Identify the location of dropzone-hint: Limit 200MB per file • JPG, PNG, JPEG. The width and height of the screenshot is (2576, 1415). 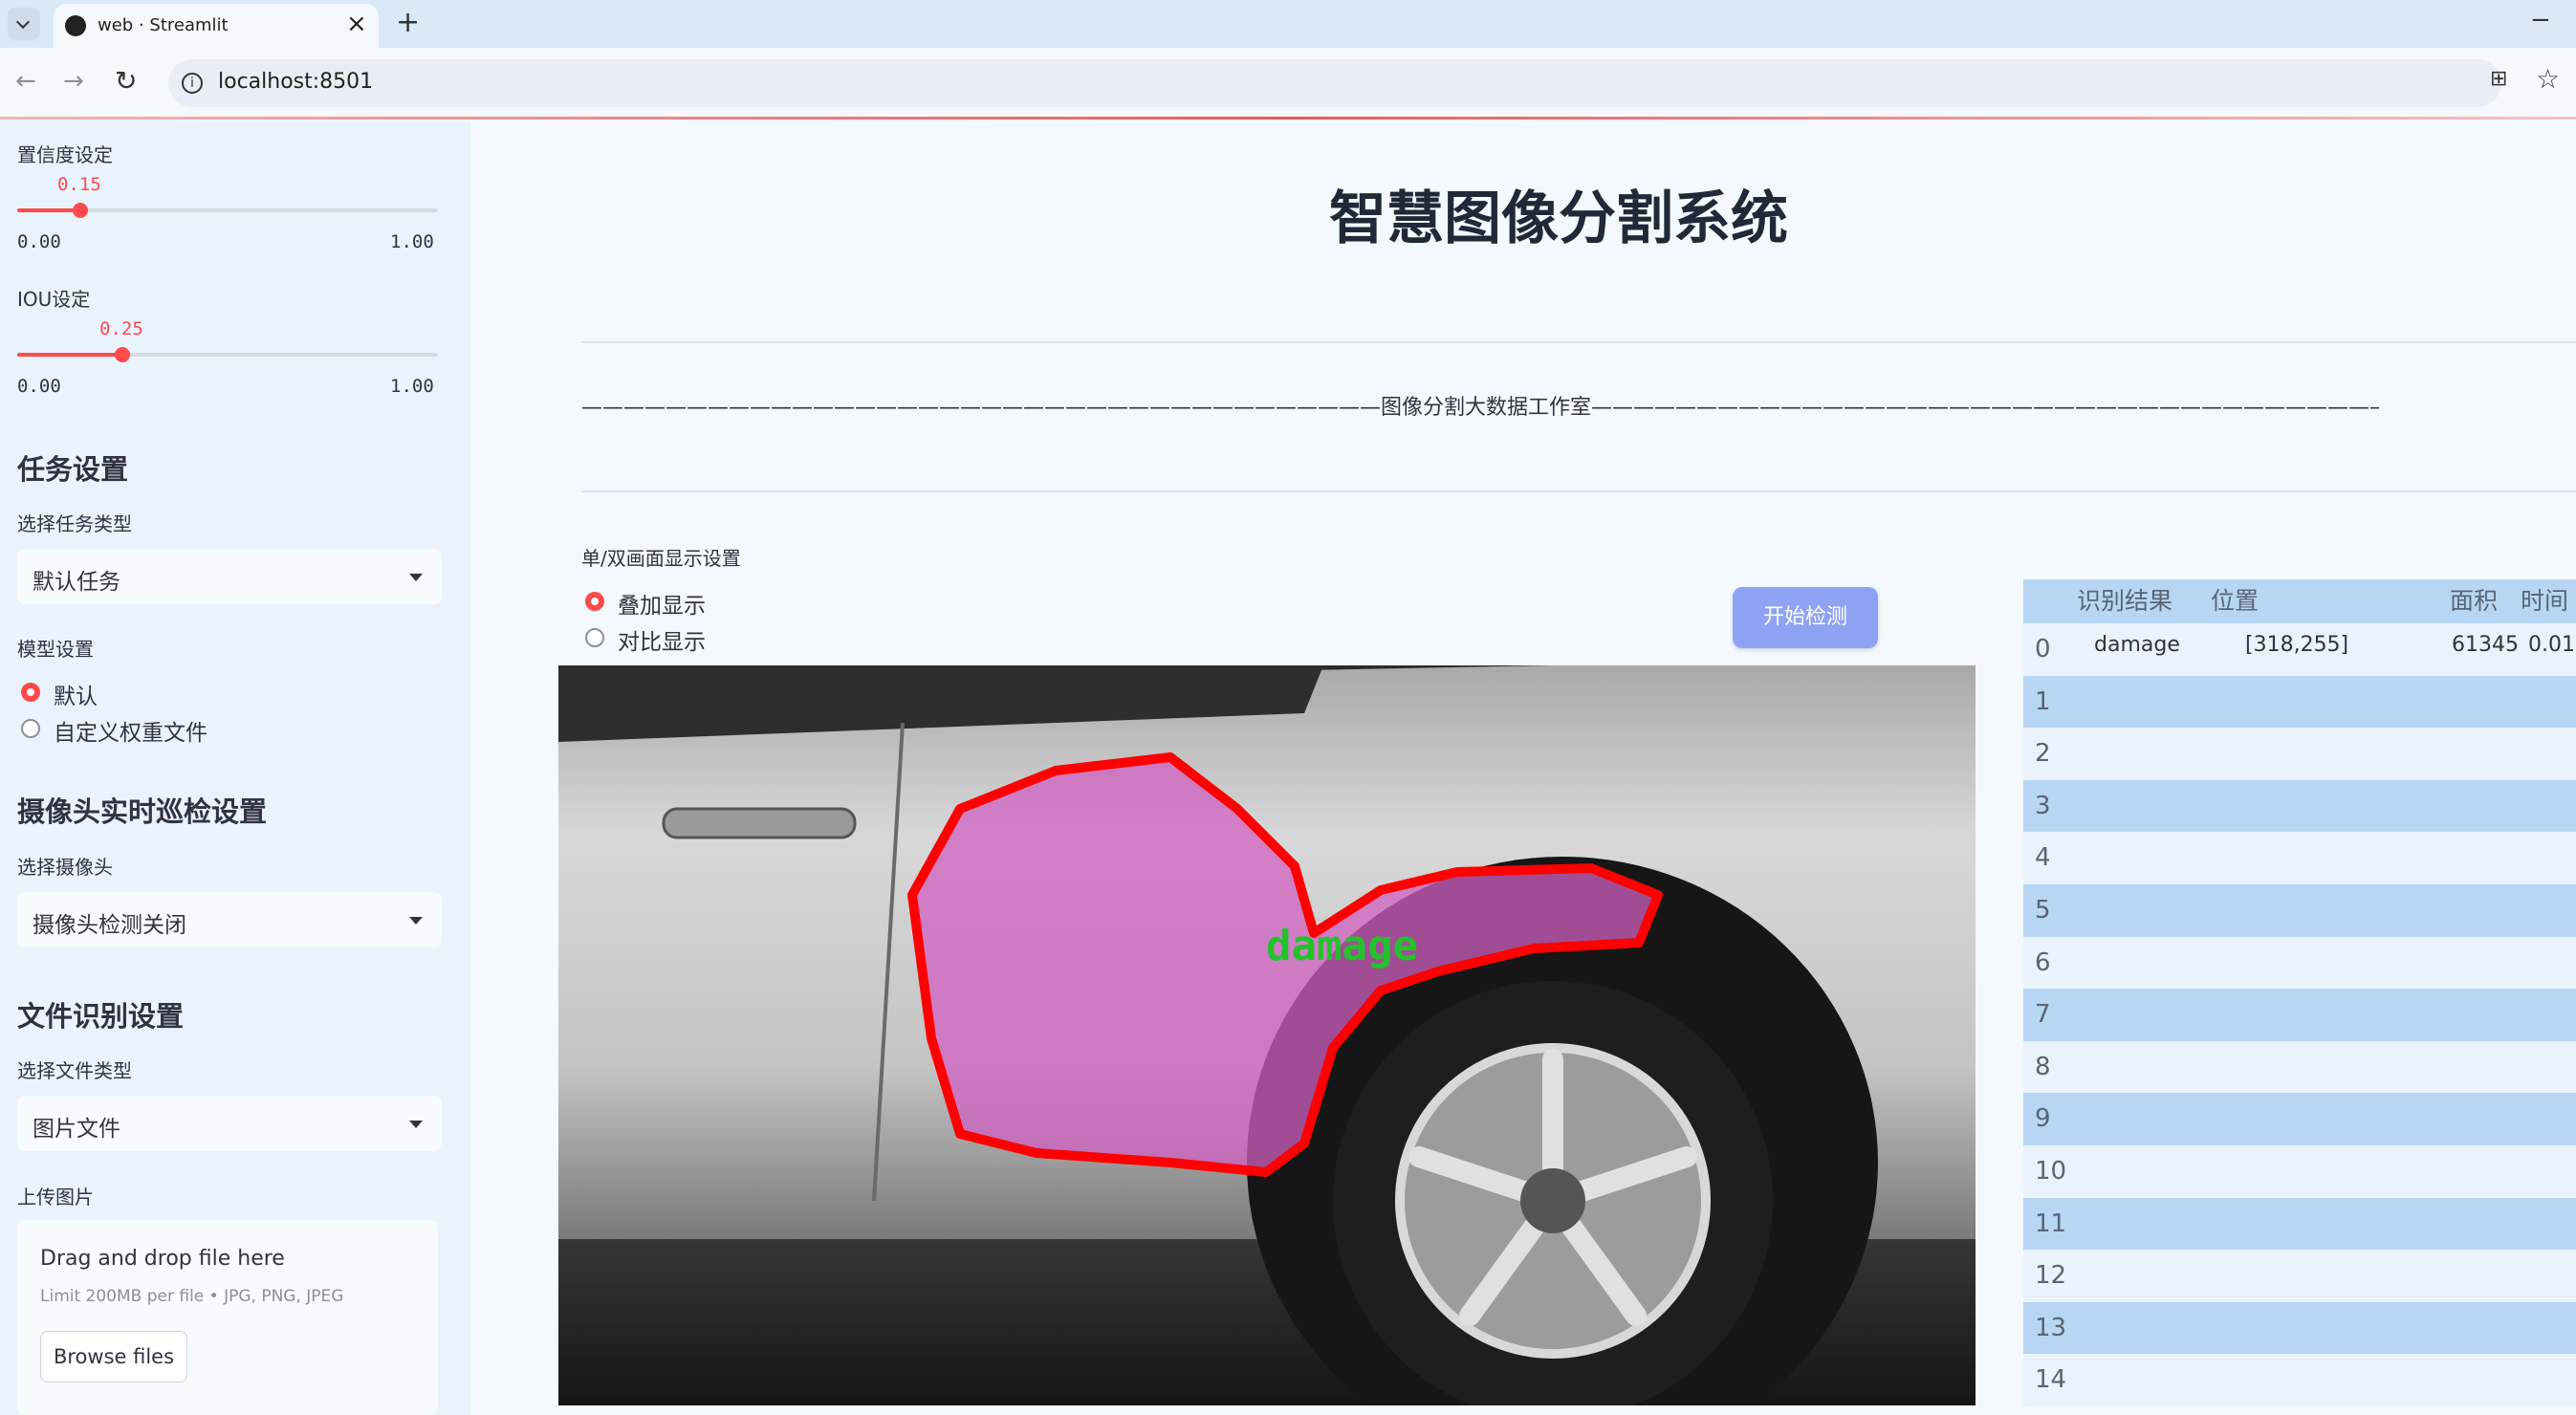
(192, 1296).